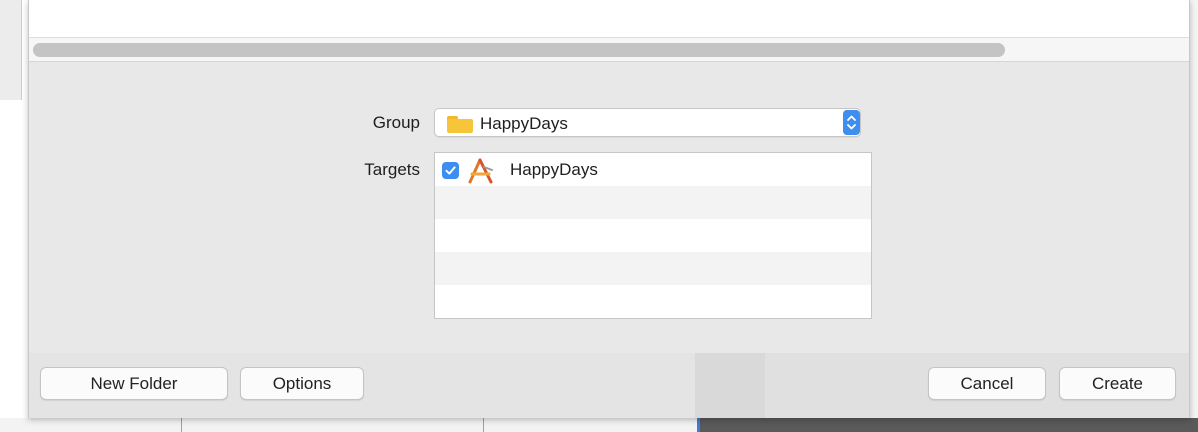 The image size is (1198, 432). Describe the element at coordinates (11, 50) in the screenshot. I see `background-window-edge` at that location.